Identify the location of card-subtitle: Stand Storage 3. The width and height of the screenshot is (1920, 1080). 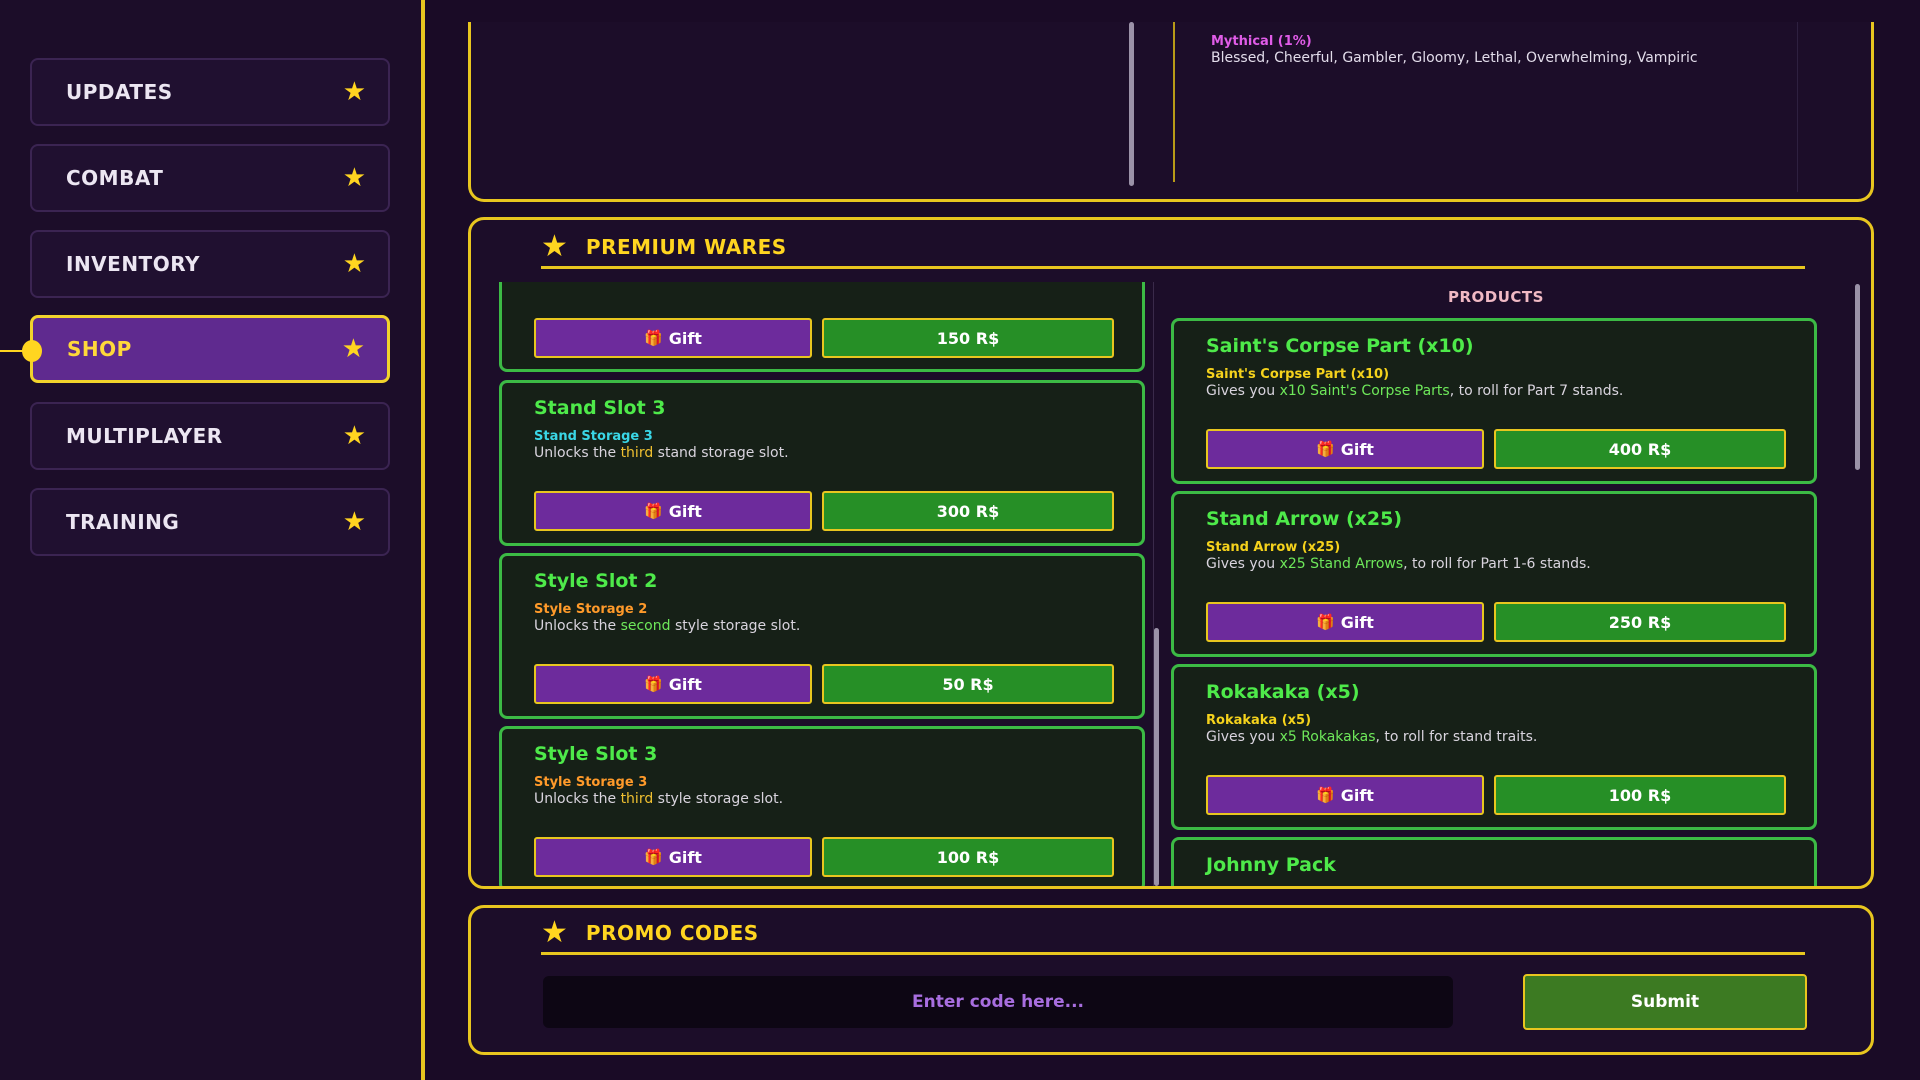
(593, 436).